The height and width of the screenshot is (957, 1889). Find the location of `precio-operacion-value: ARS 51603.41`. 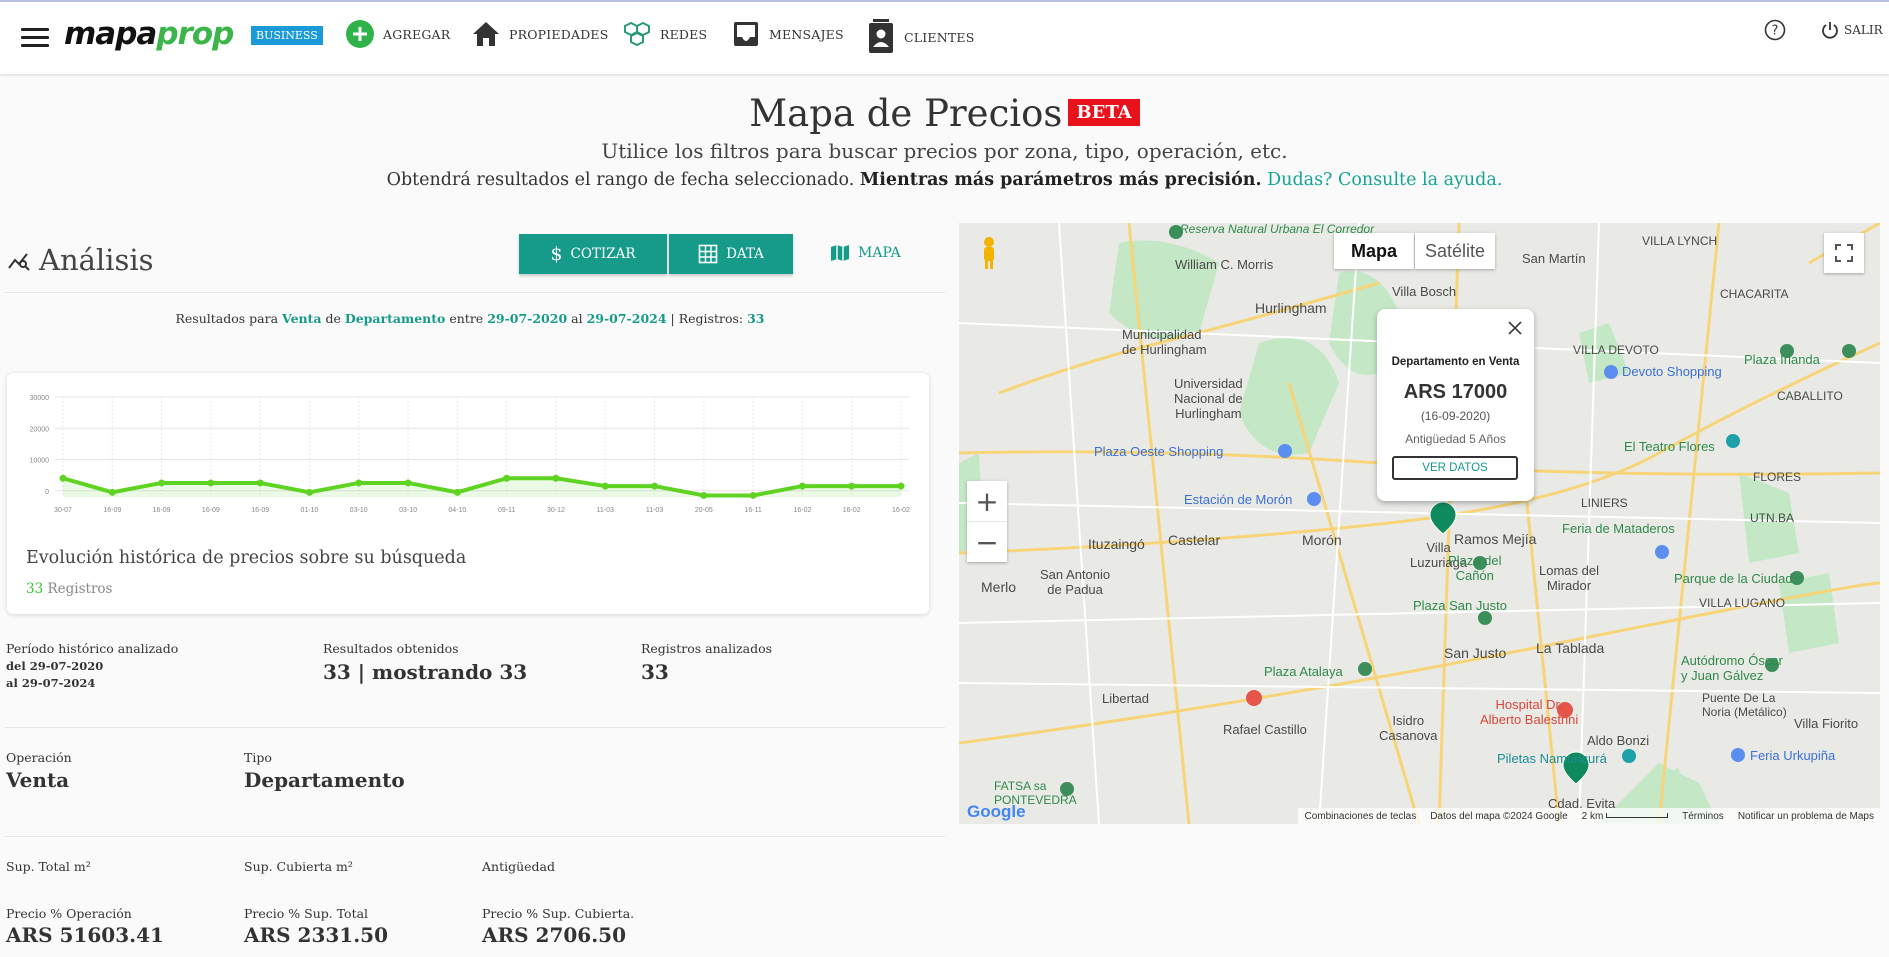

precio-operacion-value: ARS 51603.41 is located at coordinates (85, 935).